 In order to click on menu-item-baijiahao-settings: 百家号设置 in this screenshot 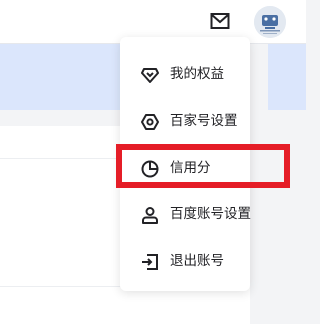, I will do `click(185, 121)`.